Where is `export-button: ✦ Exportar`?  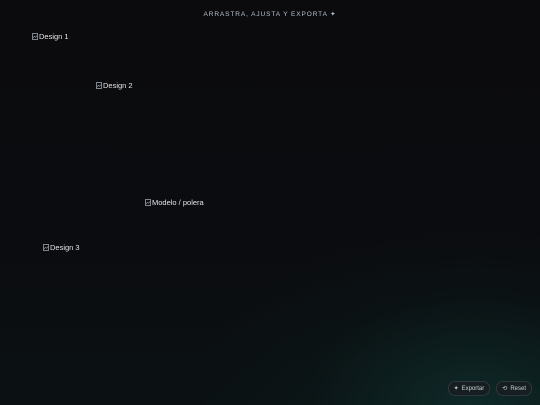 export-button: ✦ Exportar is located at coordinates (469, 388).